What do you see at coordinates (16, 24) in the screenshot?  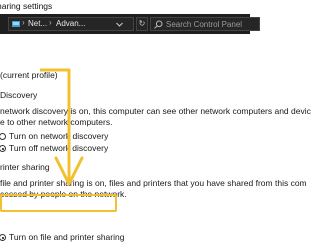 I see `network-icon` at bounding box center [16, 24].